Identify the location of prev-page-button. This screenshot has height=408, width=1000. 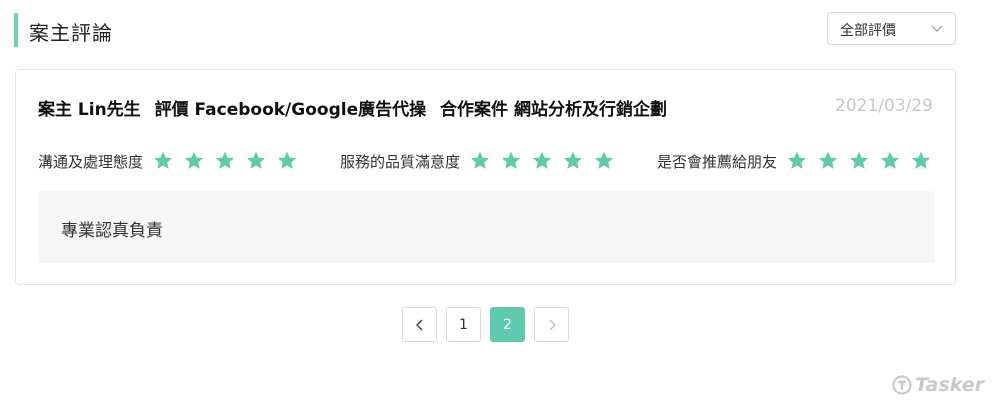
(419, 324).